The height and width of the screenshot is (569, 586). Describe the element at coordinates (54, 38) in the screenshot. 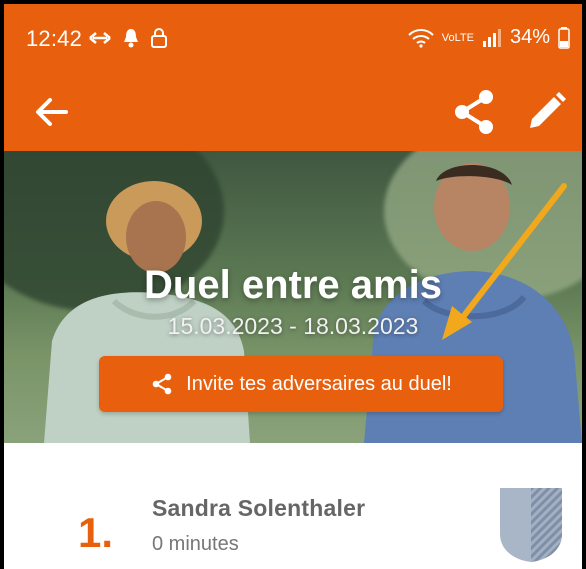

I see `status-time: 12:42` at that location.